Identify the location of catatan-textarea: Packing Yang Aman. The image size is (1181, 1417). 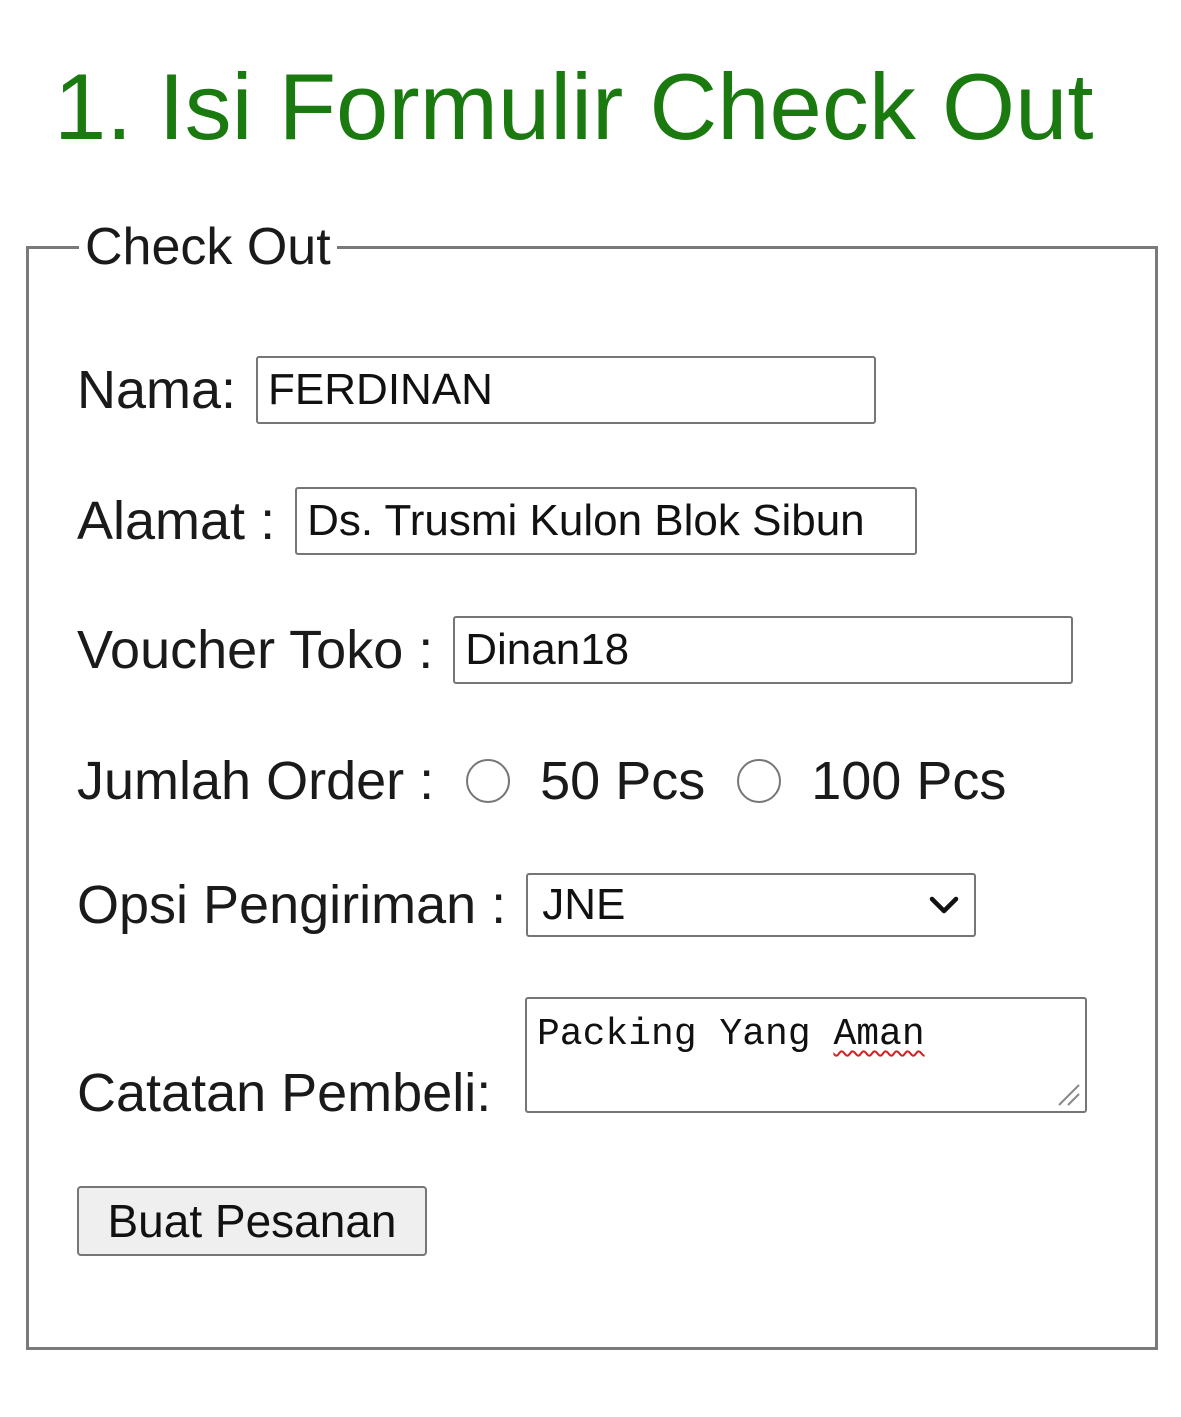
(806, 1055).